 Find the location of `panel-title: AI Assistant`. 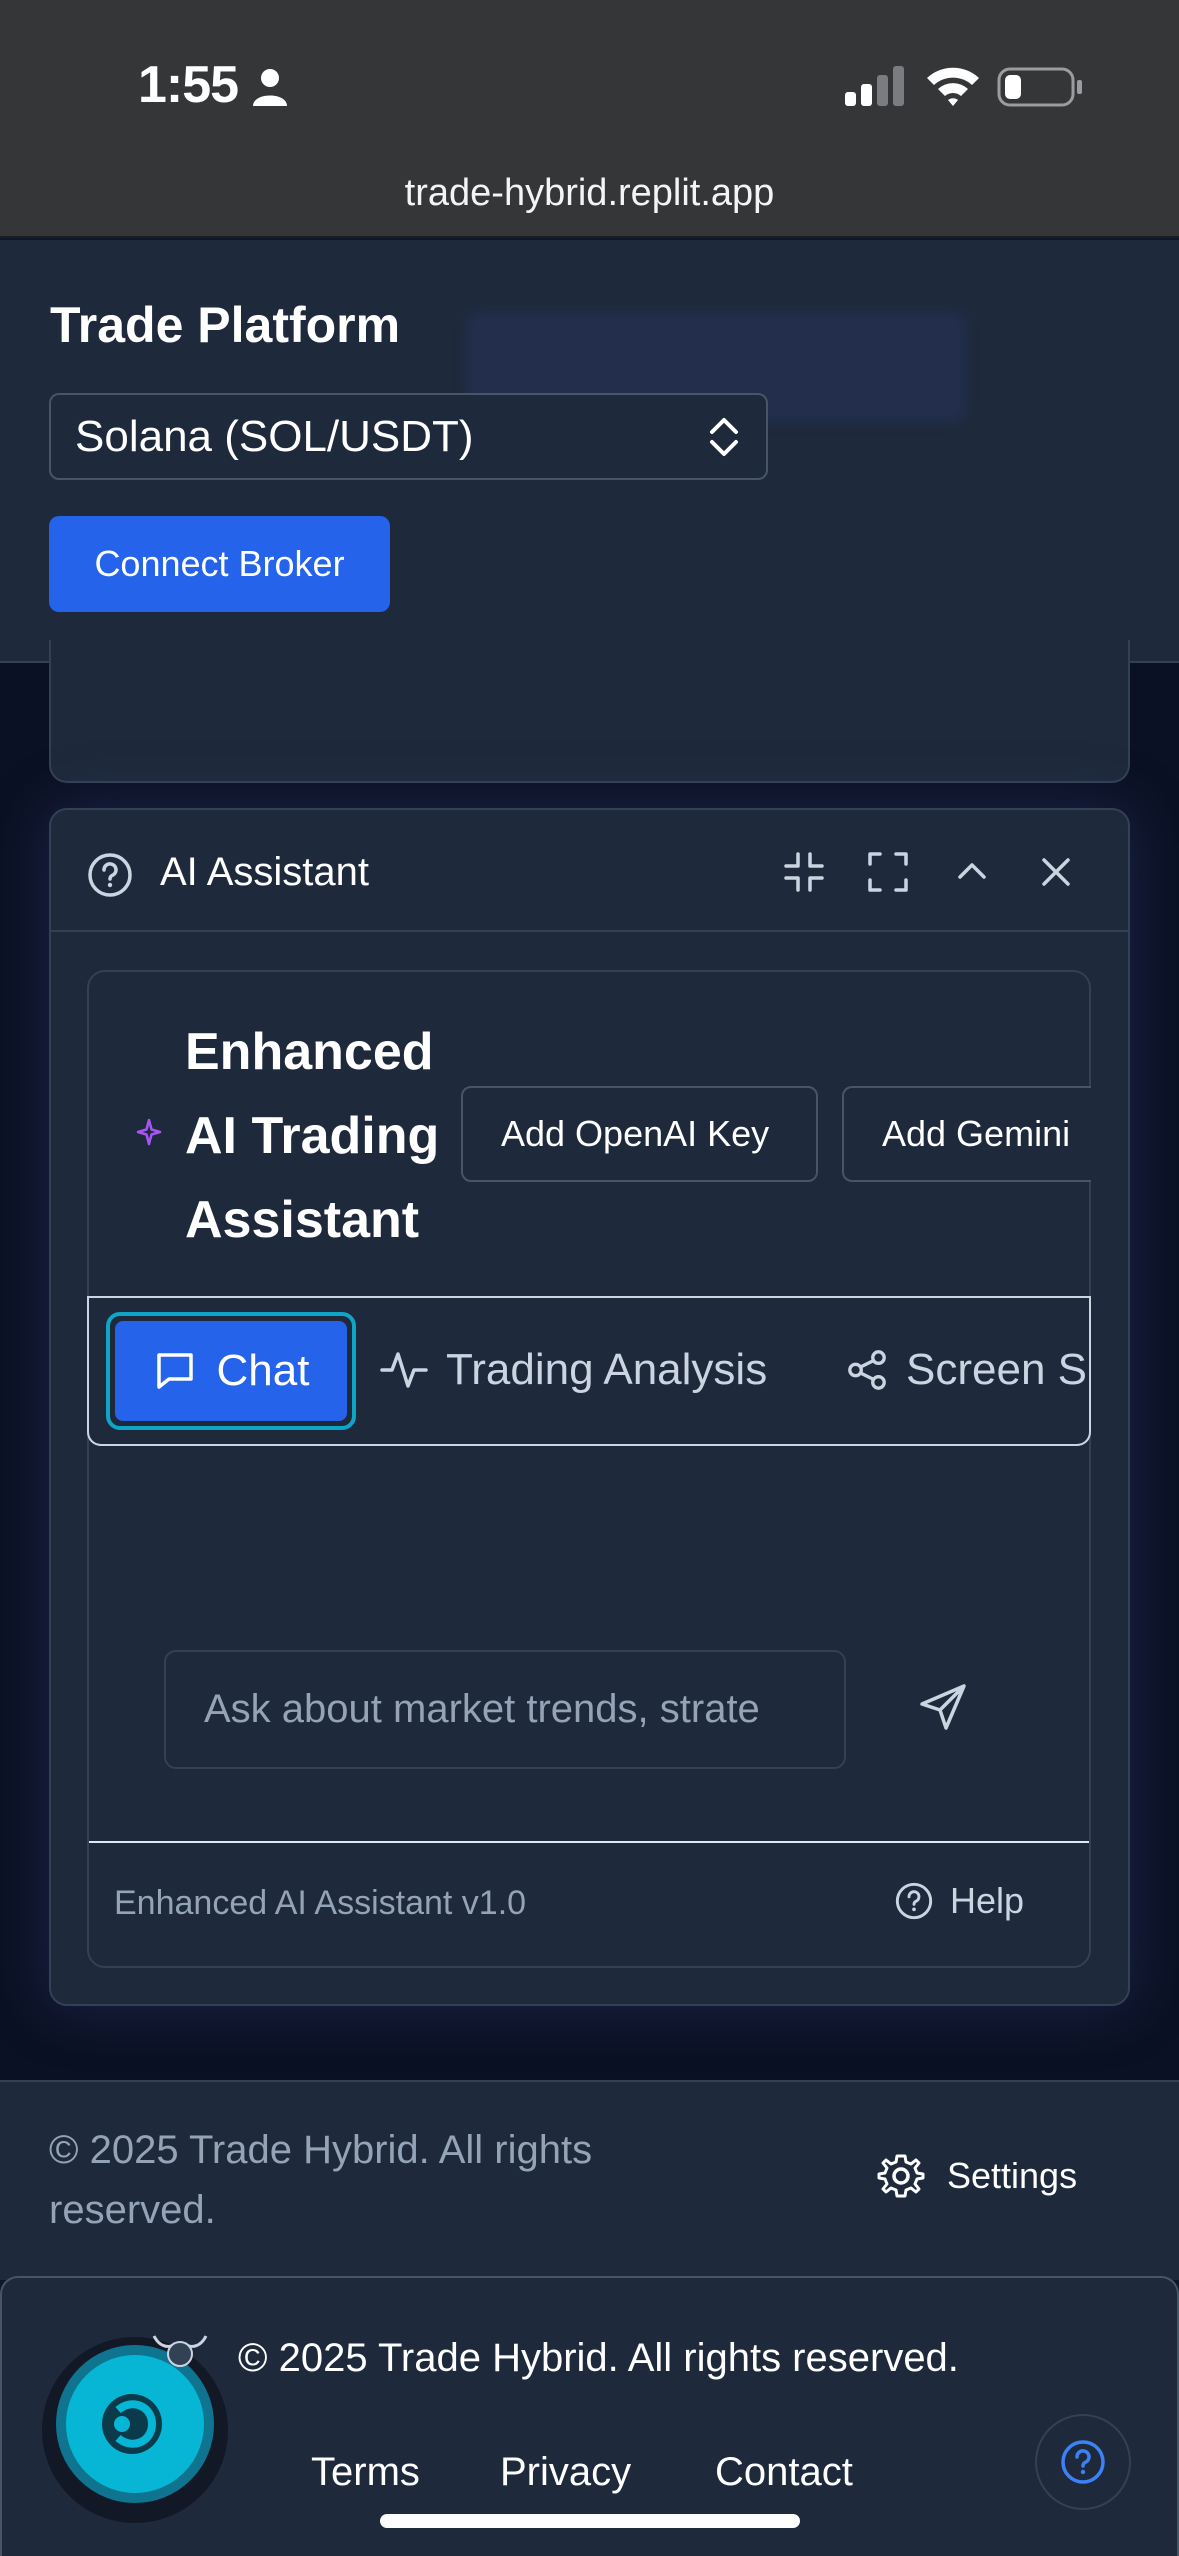

panel-title: AI Assistant is located at coordinates (264, 872).